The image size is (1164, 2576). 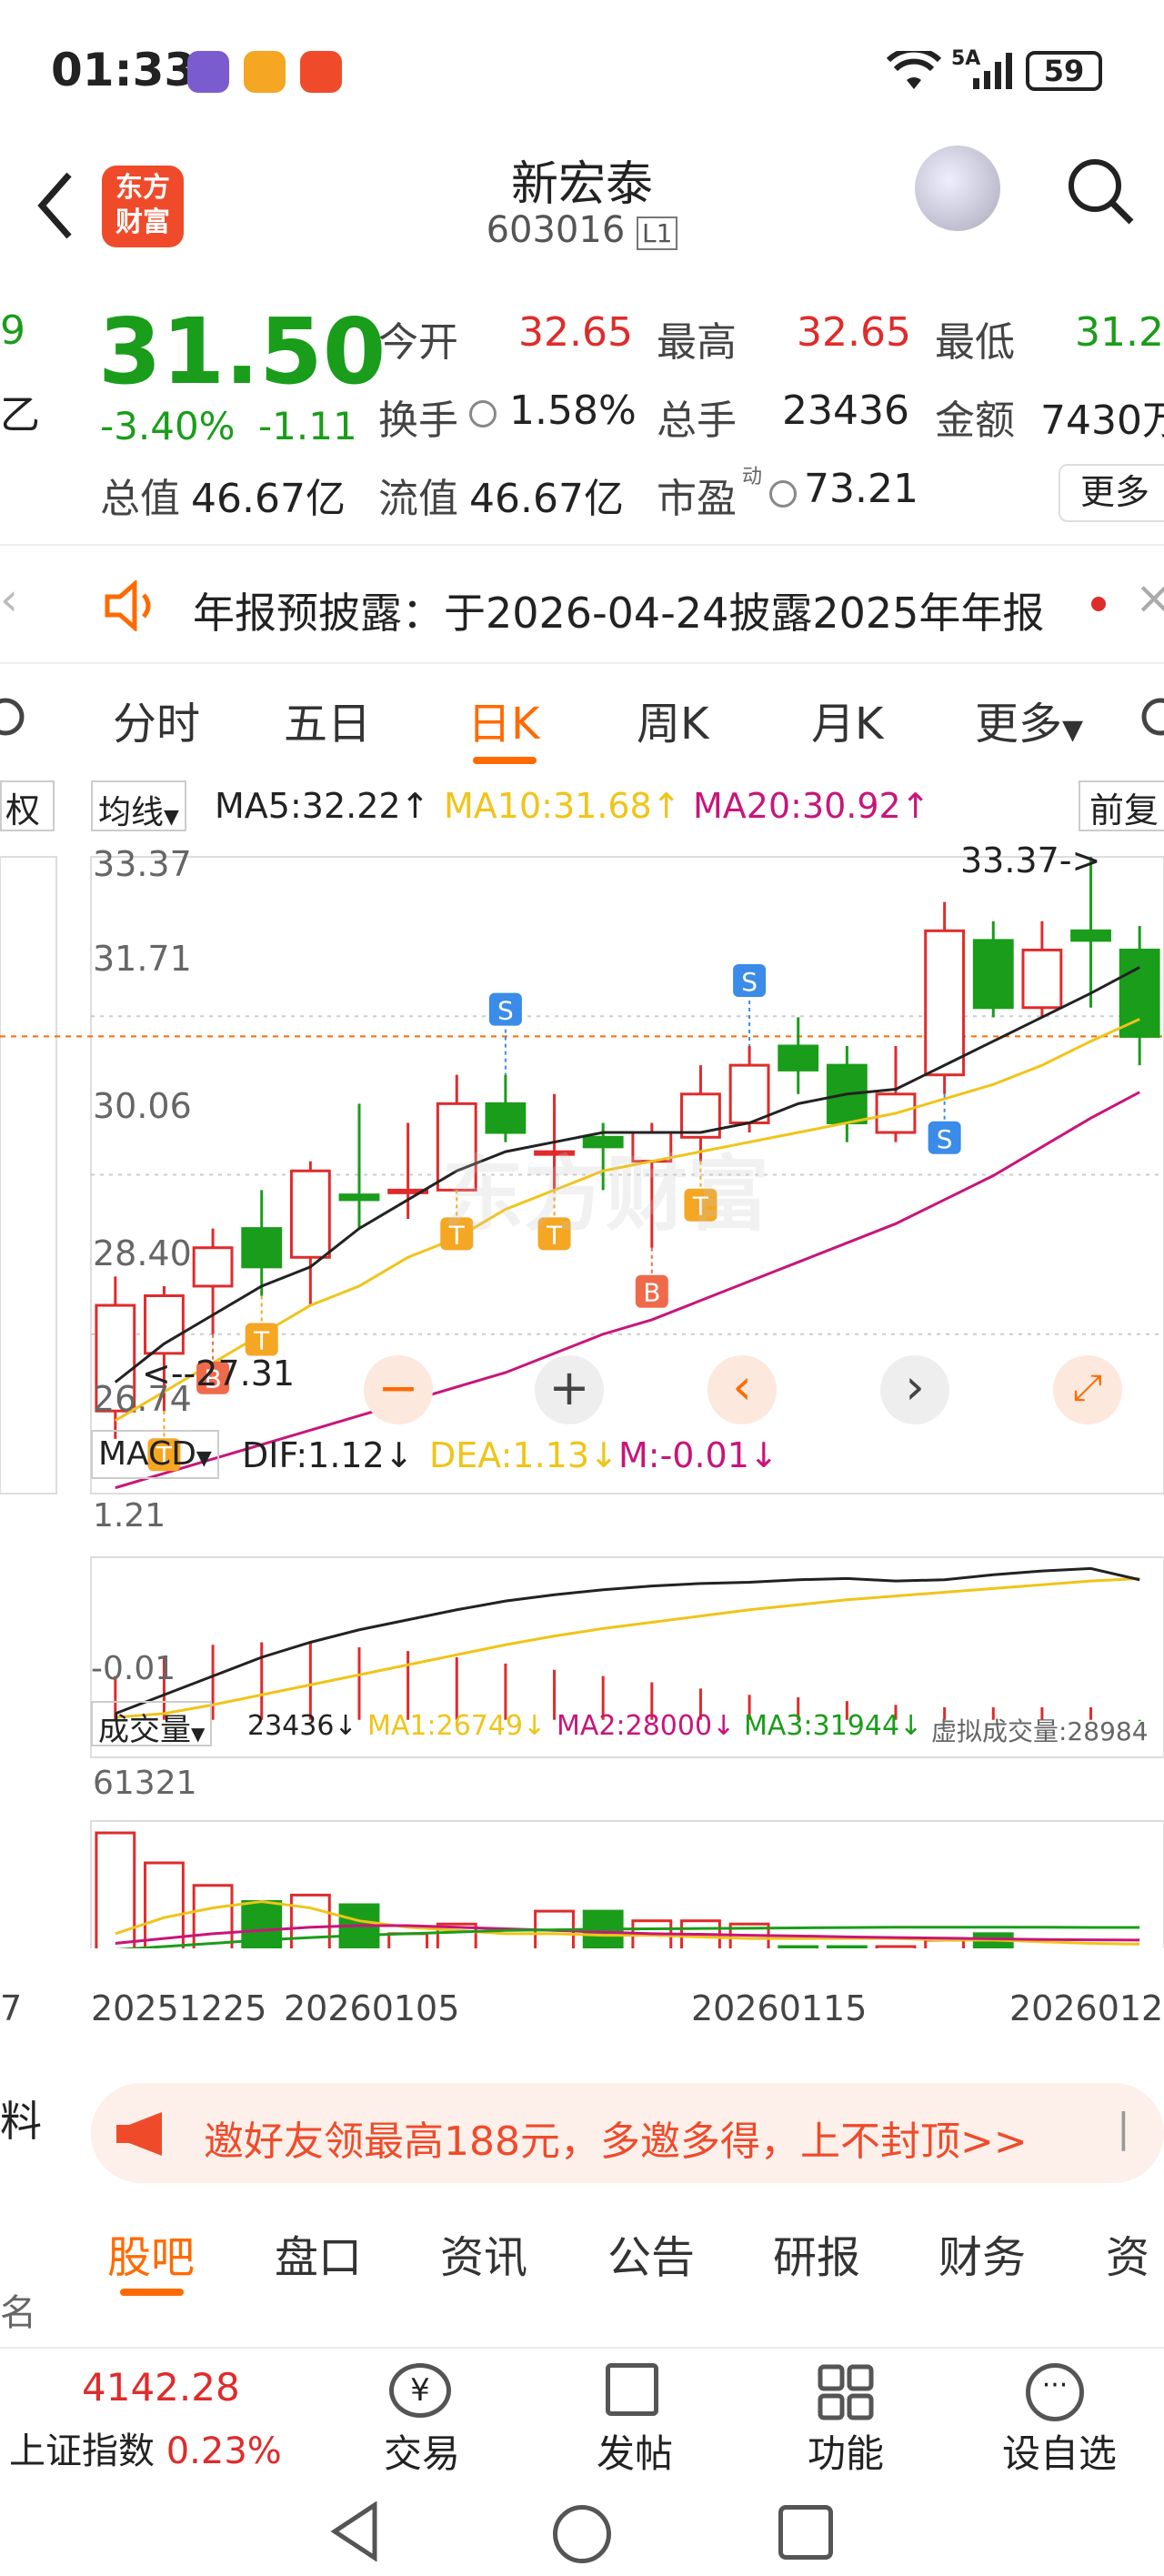 I want to click on date-label-2: 20260105, so click(x=372, y=2008).